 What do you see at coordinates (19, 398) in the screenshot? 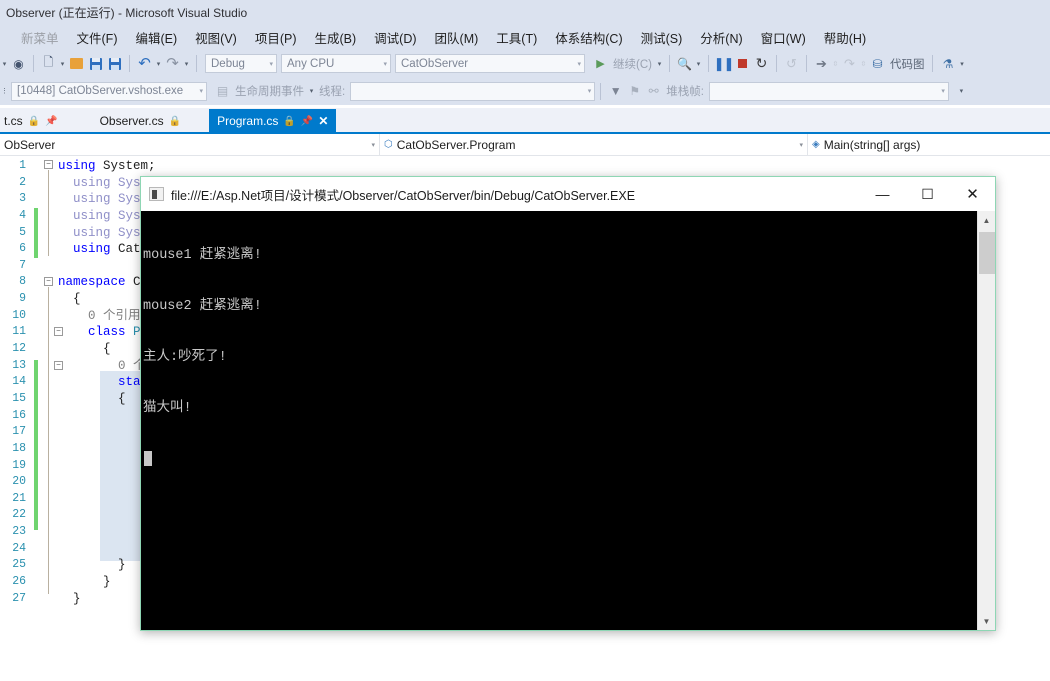
I see `line-number: 15` at bounding box center [19, 398].